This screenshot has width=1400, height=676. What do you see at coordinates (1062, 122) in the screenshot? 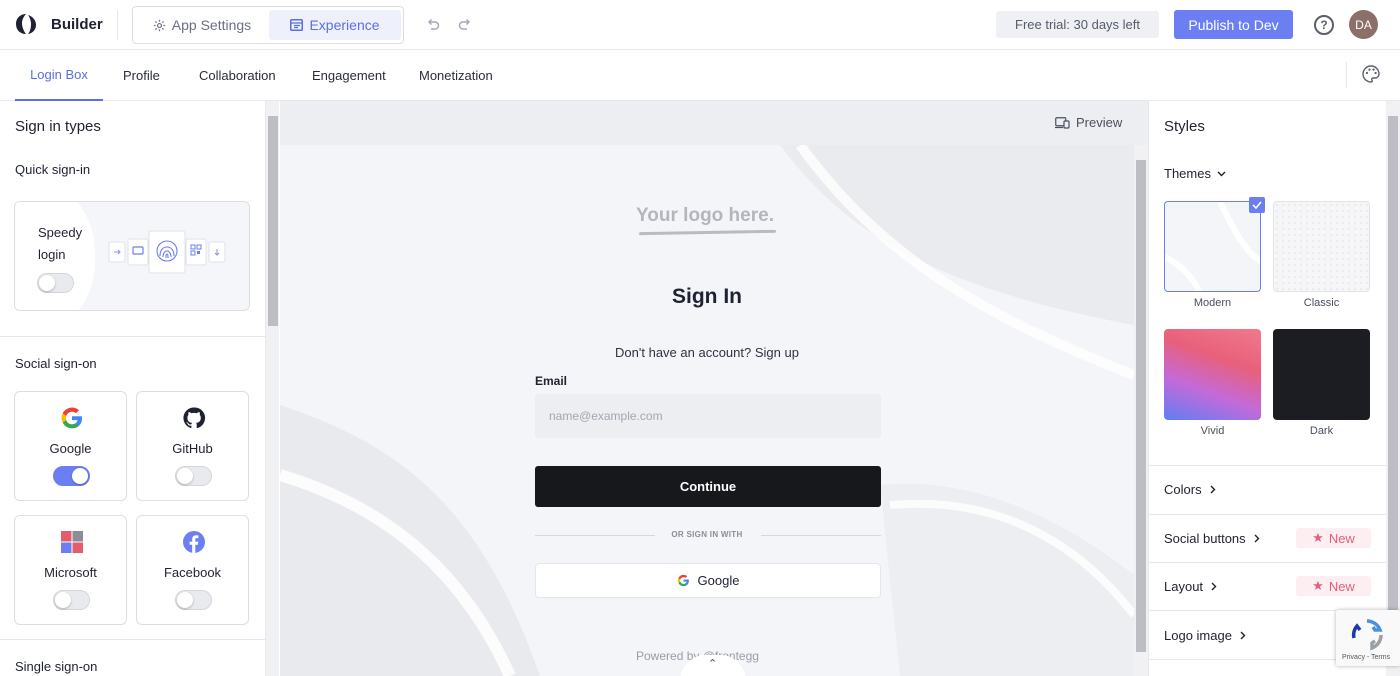
I see `devices-icon` at bounding box center [1062, 122].